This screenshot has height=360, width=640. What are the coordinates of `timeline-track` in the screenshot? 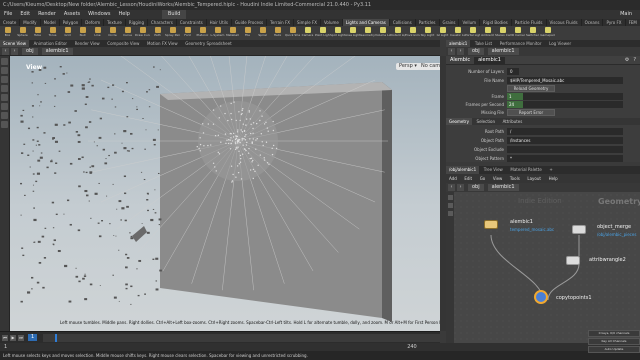 It's located at (241, 337).